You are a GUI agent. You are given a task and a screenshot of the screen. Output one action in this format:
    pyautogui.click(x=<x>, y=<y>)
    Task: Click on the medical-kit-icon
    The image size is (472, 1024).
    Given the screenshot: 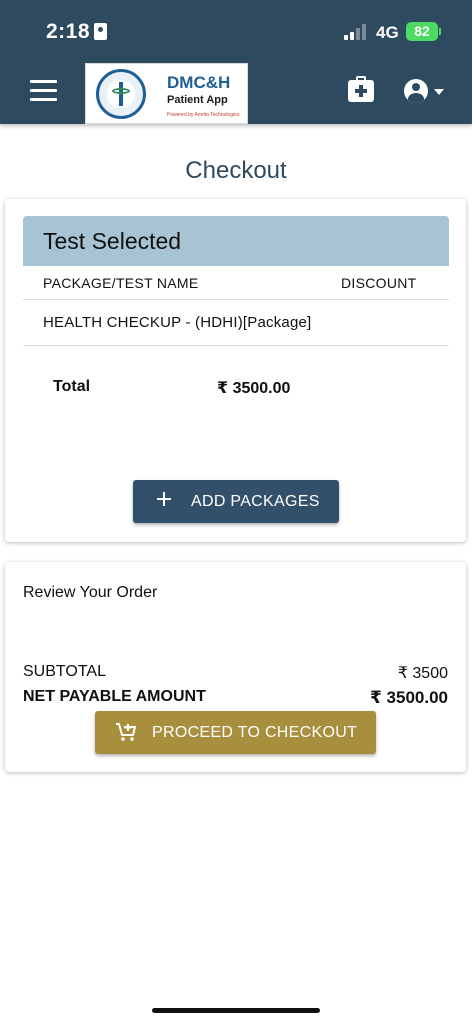 What is the action you would take?
    pyautogui.click(x=361, y=89)
    